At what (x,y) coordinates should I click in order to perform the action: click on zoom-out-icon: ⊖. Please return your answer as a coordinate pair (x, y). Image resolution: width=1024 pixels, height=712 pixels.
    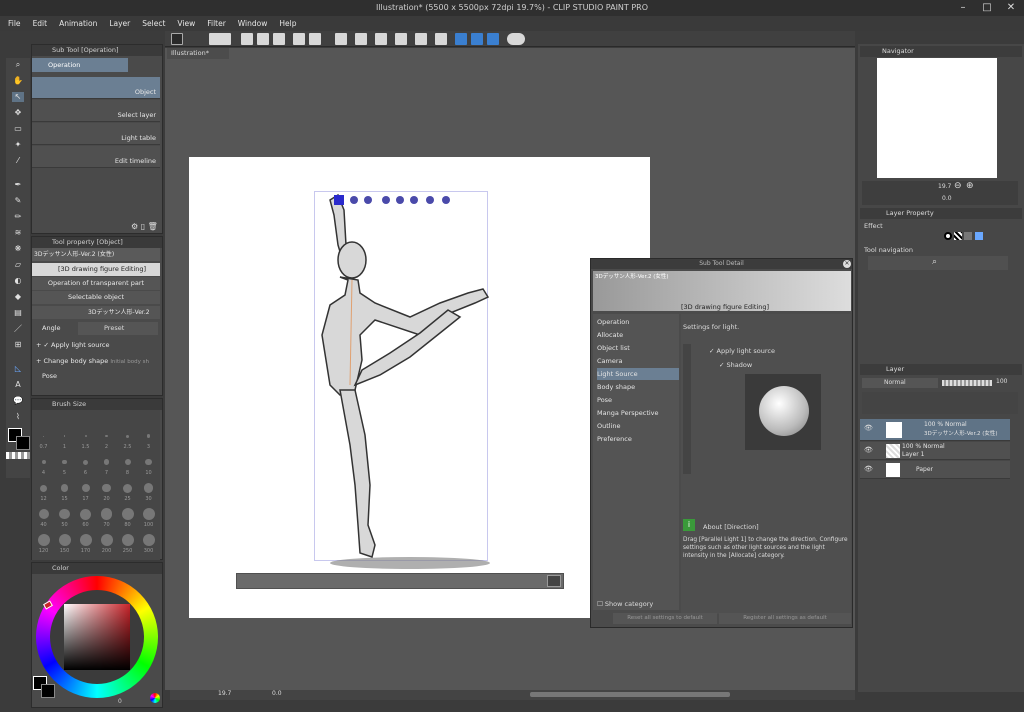
    Looking at the image, I should click on (958, 186).